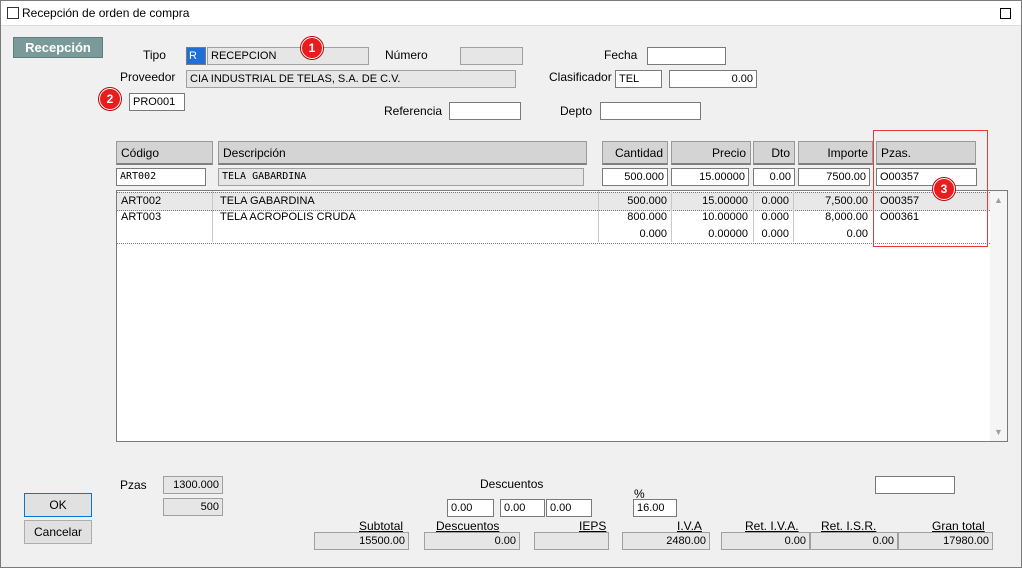 The height and width of the screenshot is (568, 1022). What do you see at coordinates (164, 234) in the screenshot?
I see `cell-codigo` at bounding box center [164, 234].